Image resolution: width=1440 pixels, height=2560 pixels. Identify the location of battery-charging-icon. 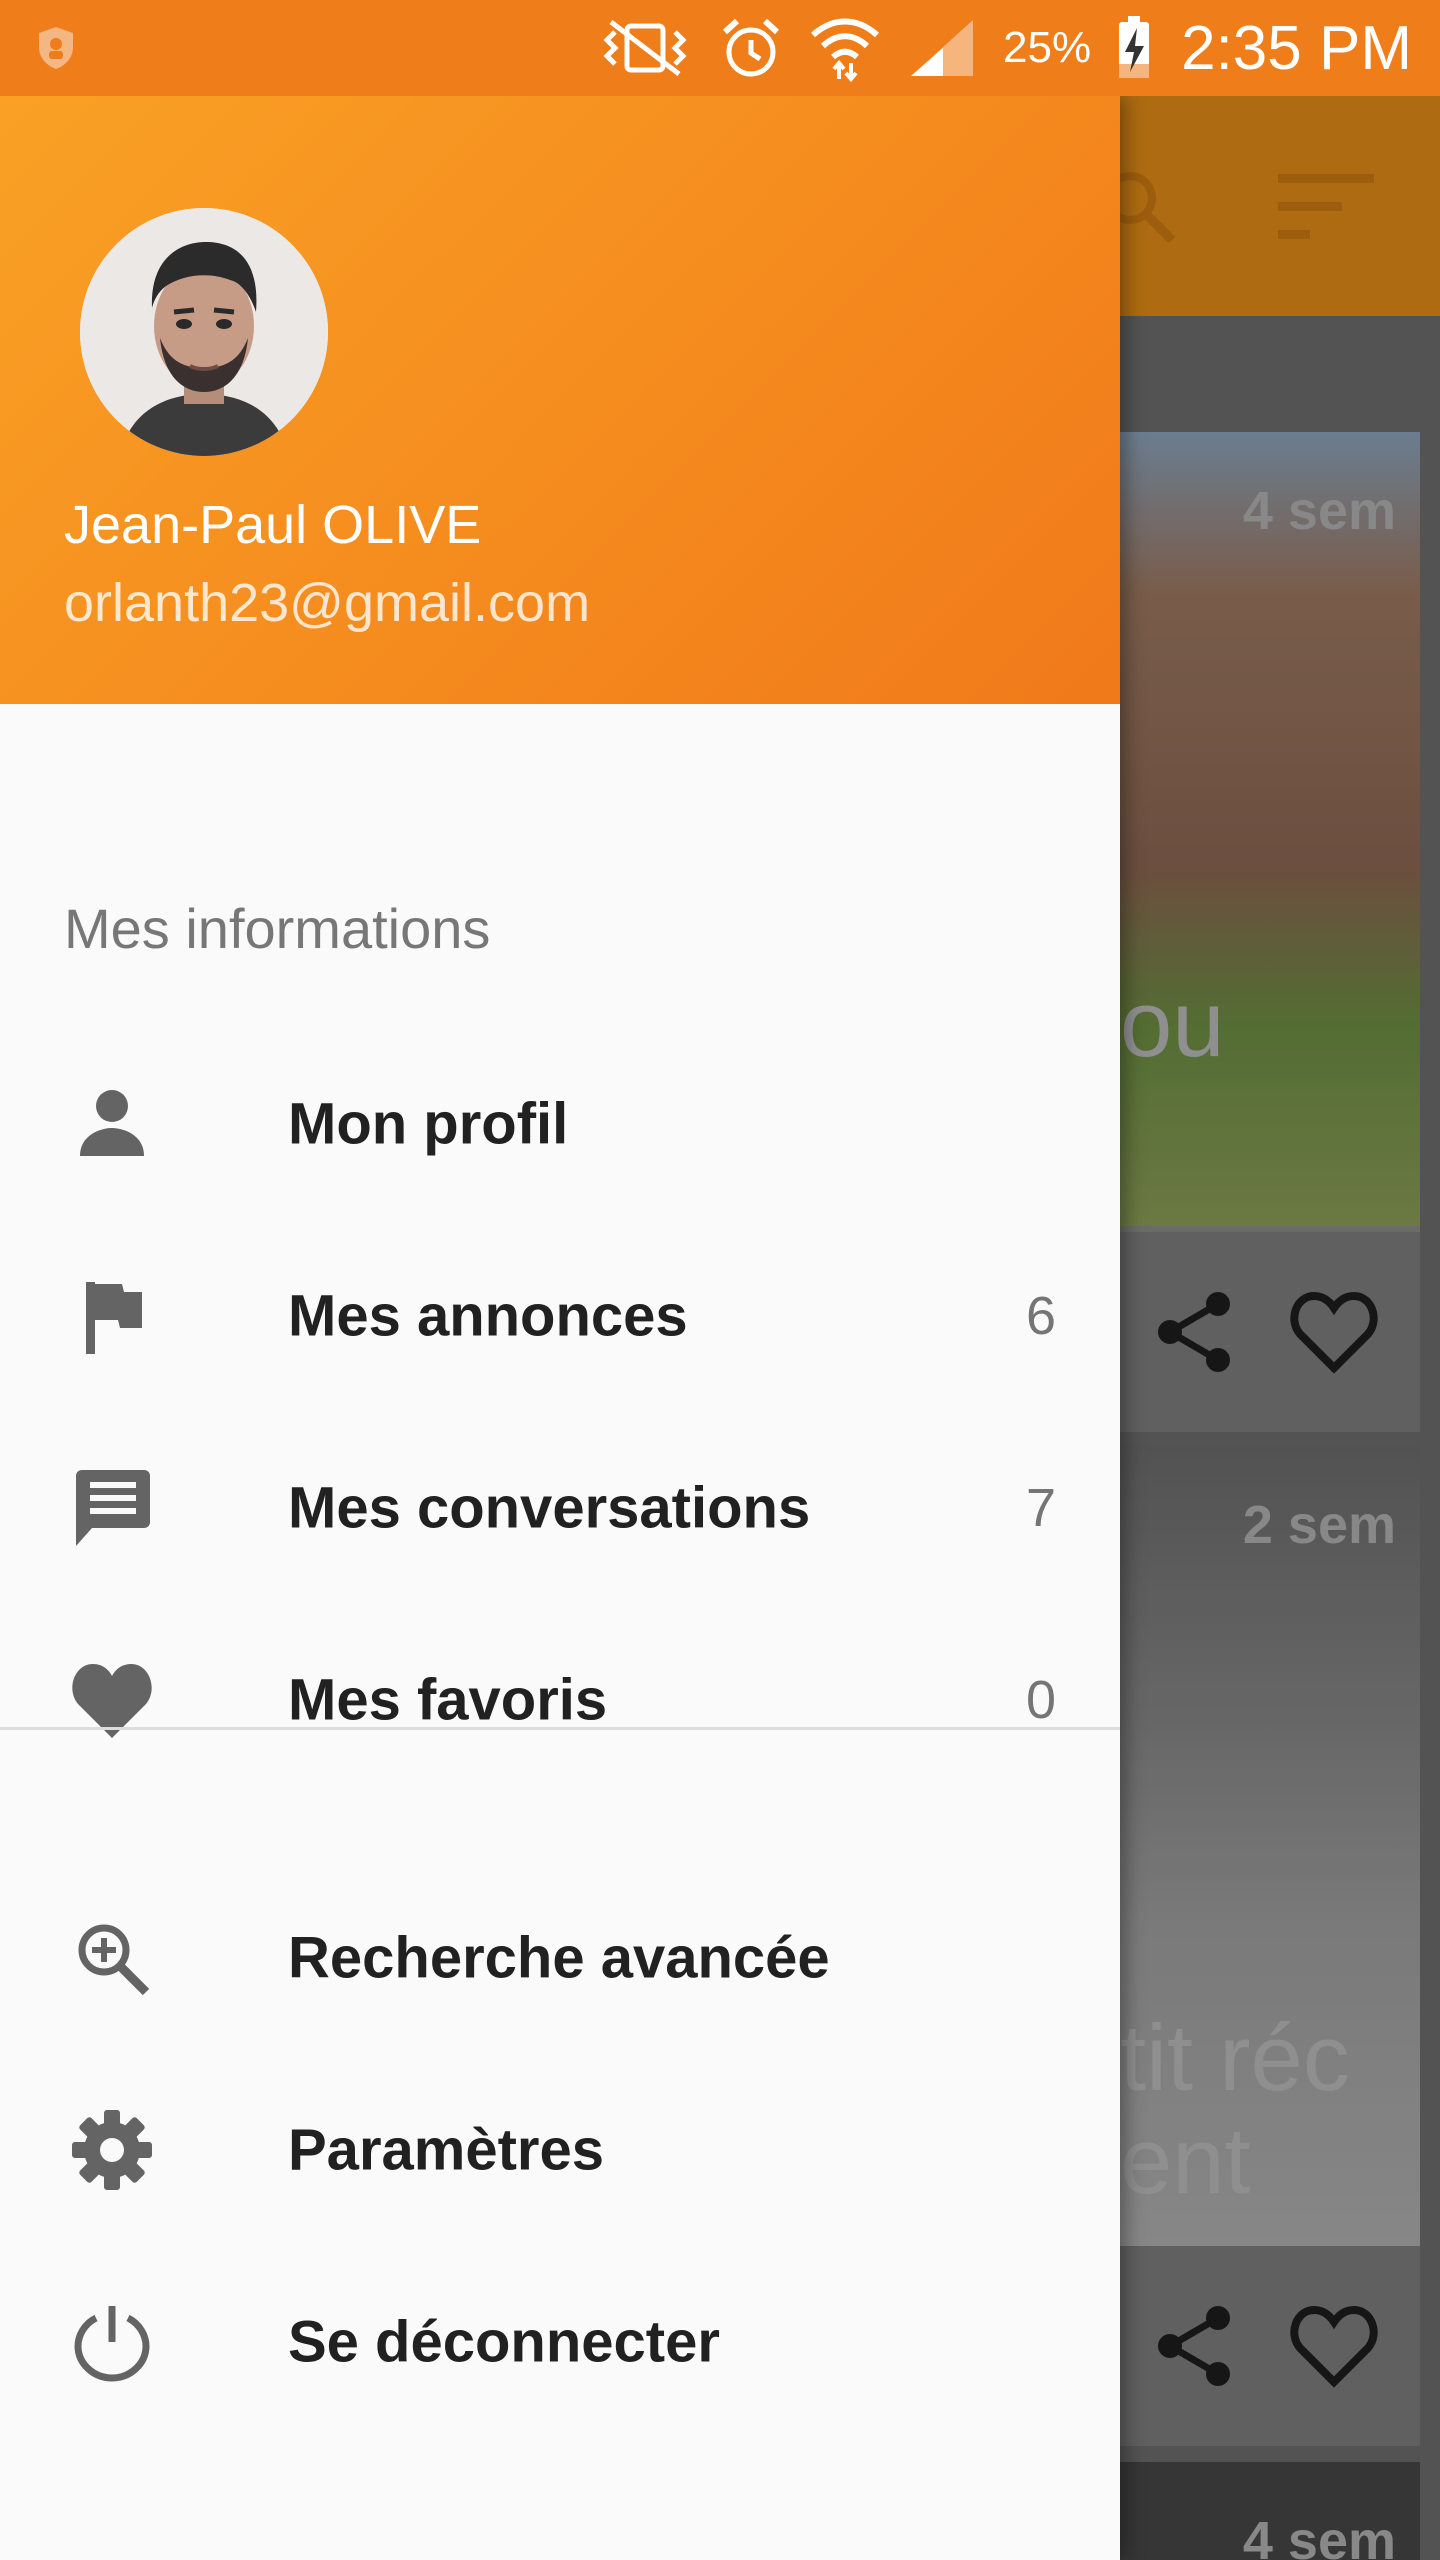
(1134, 47).